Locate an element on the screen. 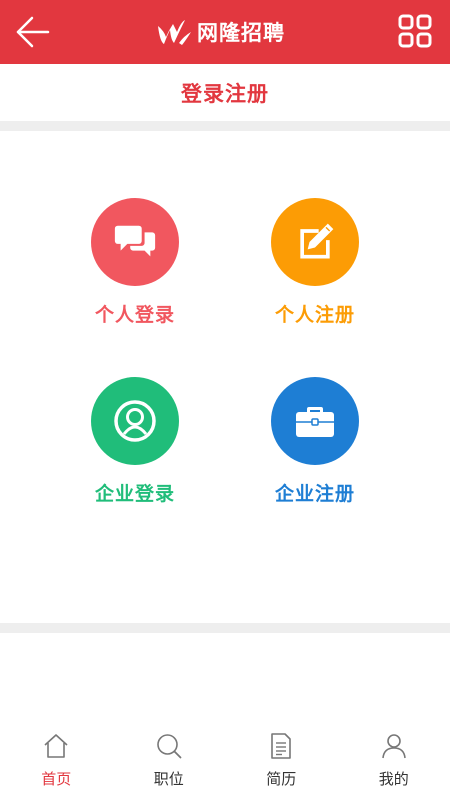 The image size is (450, 800). grid-menu-button is located at coordinates (415, 31).